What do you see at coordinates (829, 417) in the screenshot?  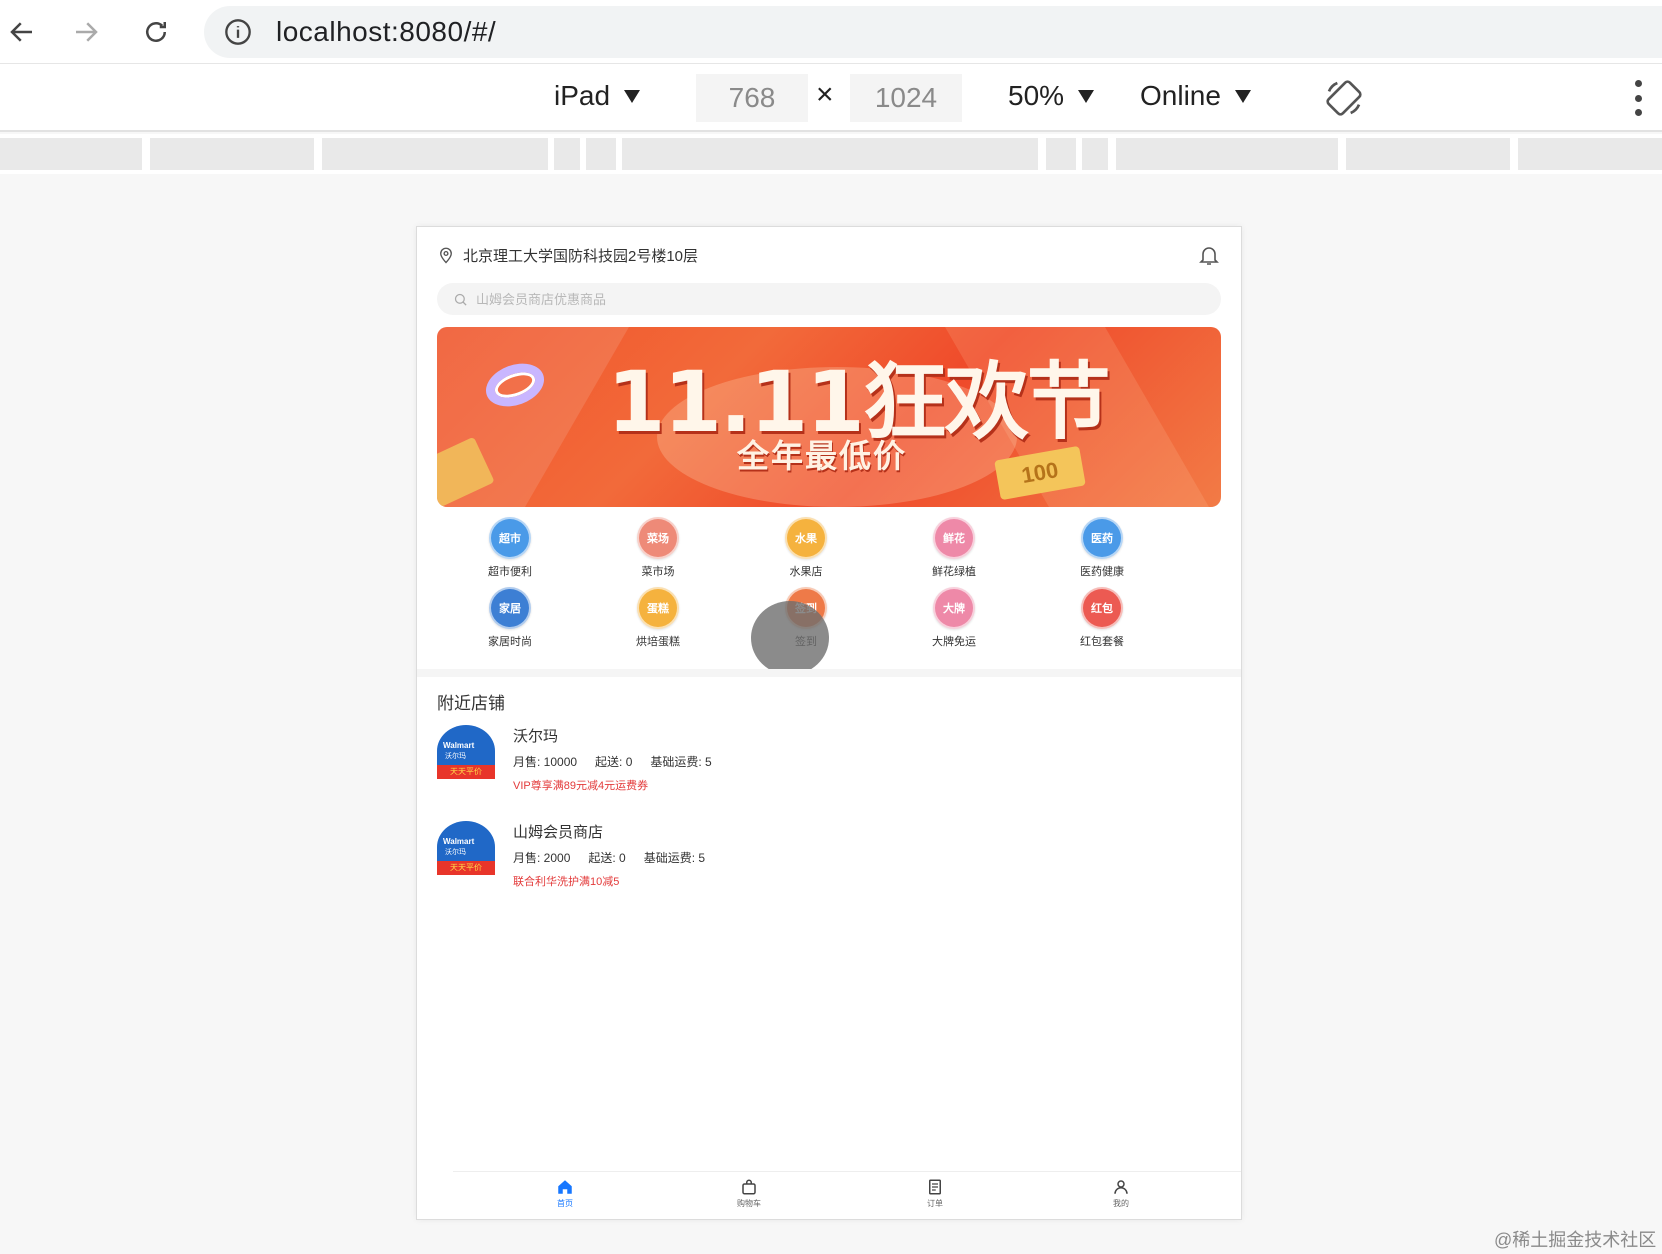 I see `promo-banner: 11.11狂欢节 全年最低价 100` at bounding box center [829, 417].